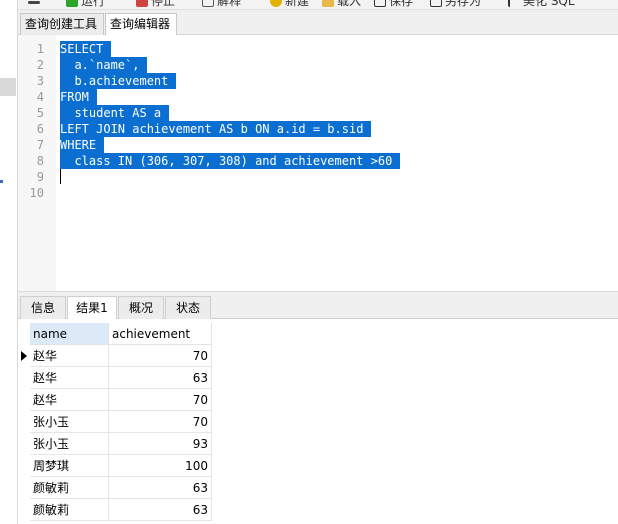  I want to click on table-row: 赵华 63, so click(118, 378).